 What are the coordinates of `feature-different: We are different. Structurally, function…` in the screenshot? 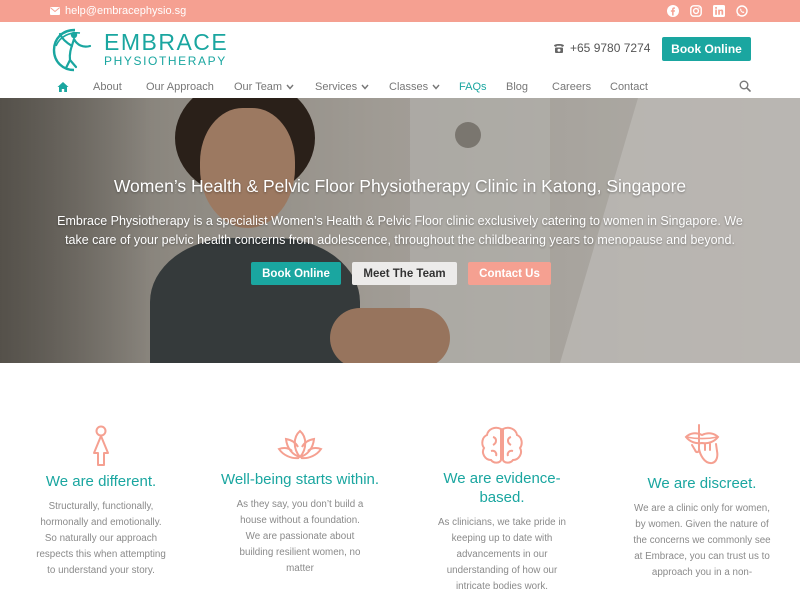 It's located at (101, 502).